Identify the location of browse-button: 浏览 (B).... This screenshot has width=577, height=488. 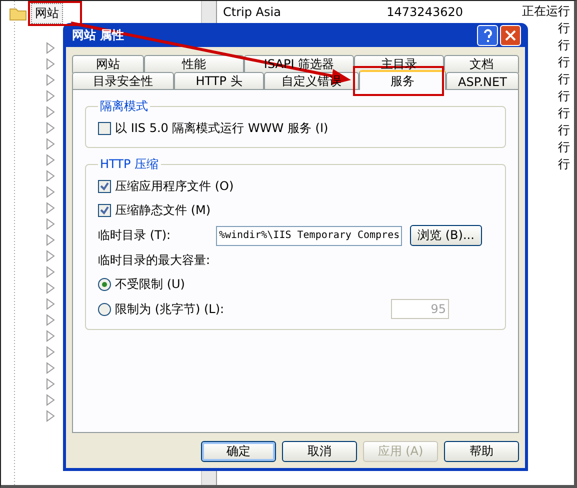
(446, 235).